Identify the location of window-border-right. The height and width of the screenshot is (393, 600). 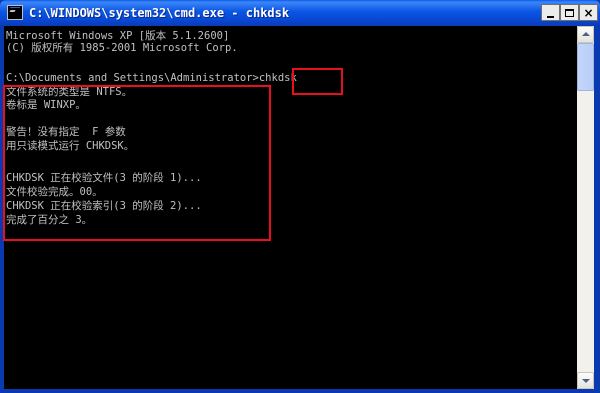
(597, 209).